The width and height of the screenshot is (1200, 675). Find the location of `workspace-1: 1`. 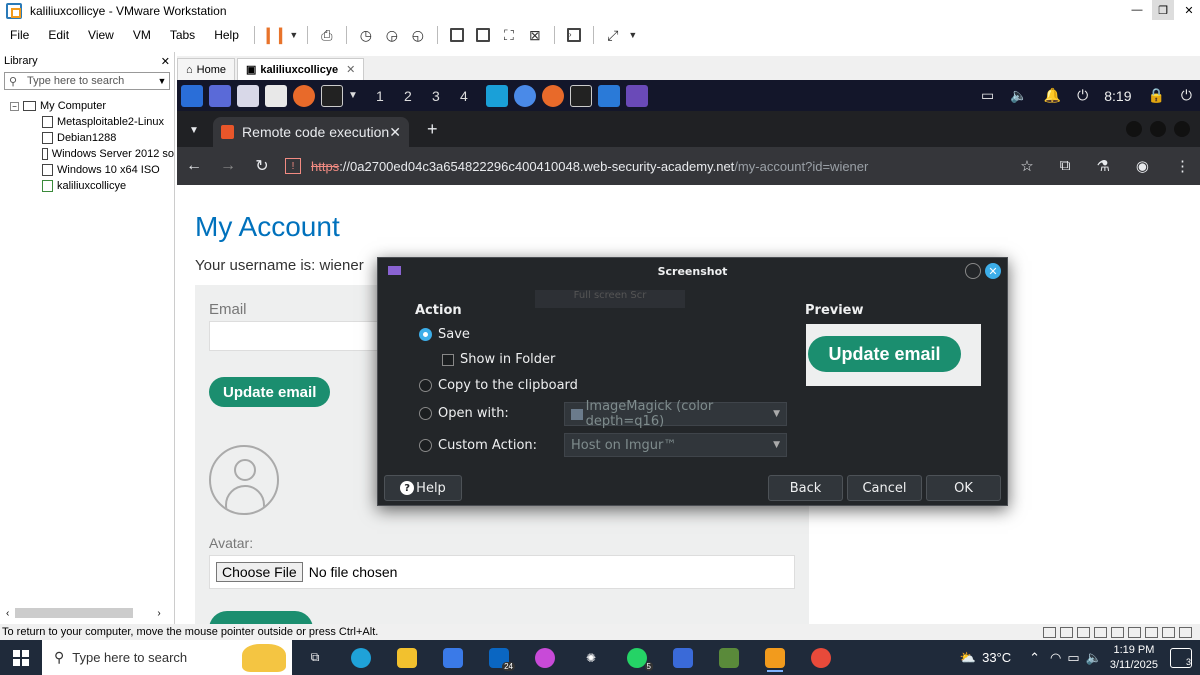

workspace-1: 1 is located at coordinates (380, 96).